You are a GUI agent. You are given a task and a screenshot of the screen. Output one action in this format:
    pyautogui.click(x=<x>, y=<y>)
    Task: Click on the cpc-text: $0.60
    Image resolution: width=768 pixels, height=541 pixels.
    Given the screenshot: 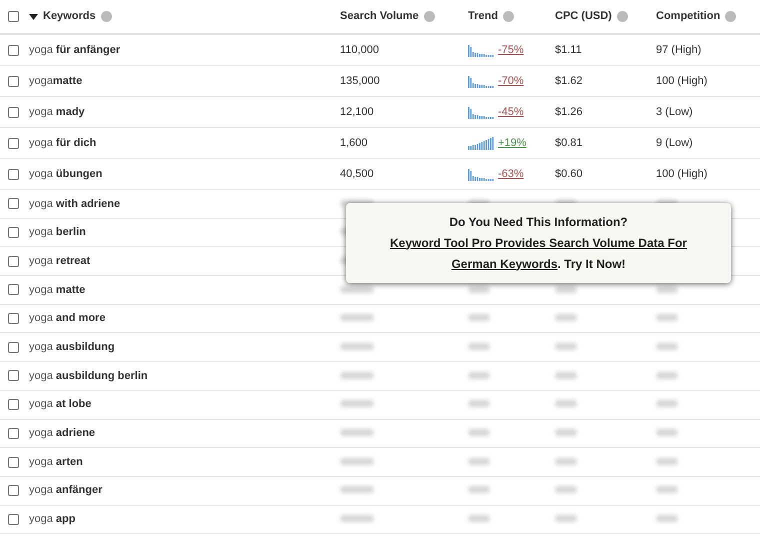 What is the action you would take?
    pyautogui.click(x=569, y=174)
    